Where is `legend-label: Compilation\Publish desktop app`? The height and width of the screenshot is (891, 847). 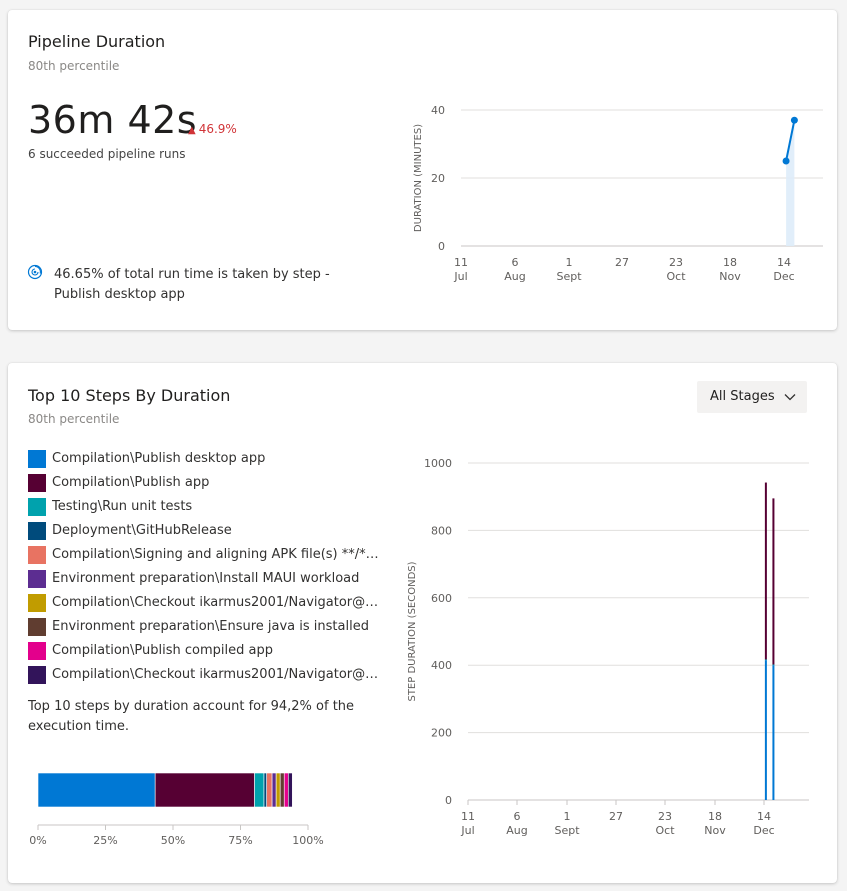
legend-label: Compilation\Publish desktop app is located at coordinates (159, 458).